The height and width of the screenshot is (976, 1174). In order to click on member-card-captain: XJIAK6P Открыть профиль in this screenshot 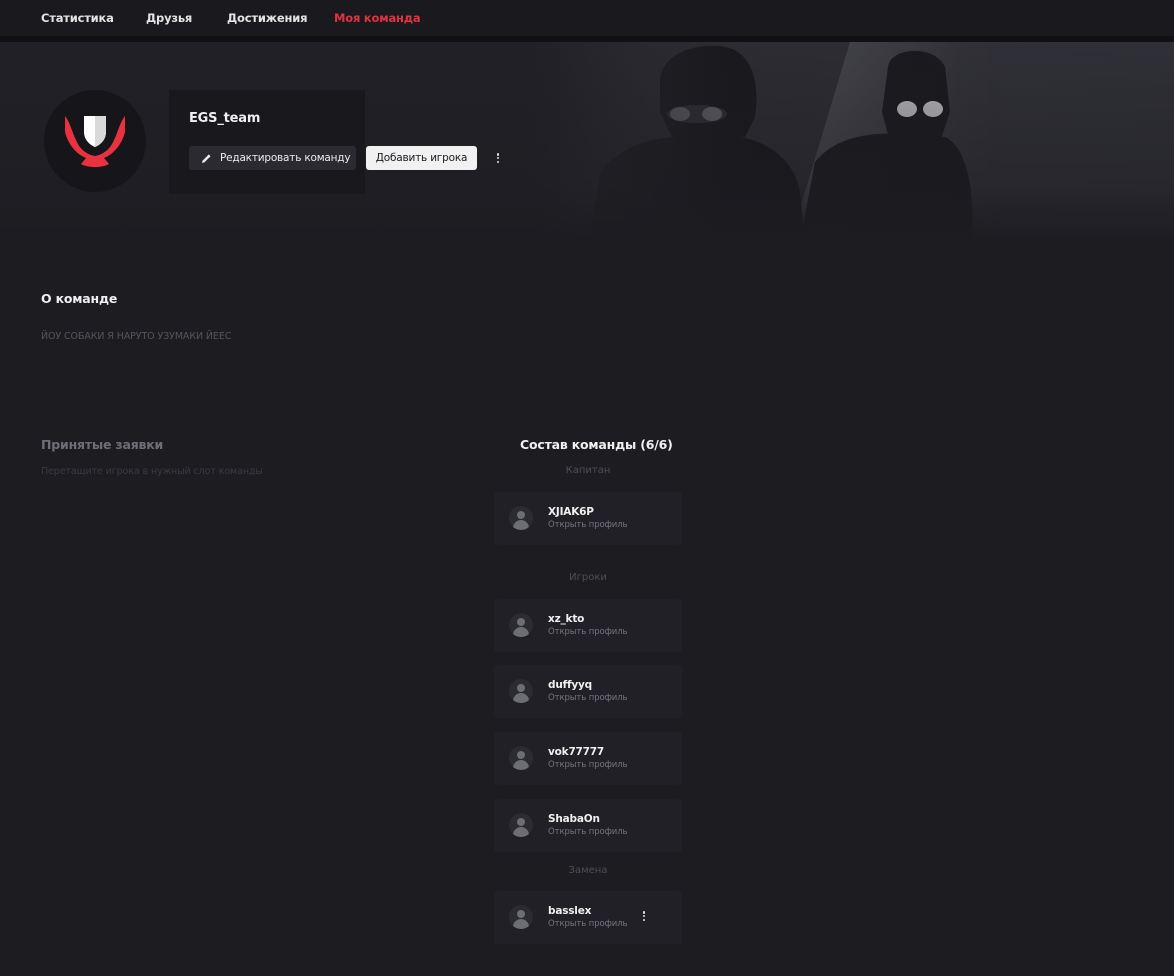, I will do `click(588, 518)`.